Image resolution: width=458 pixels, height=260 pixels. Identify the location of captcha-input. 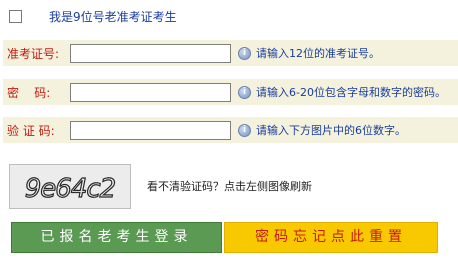
(150, 130).